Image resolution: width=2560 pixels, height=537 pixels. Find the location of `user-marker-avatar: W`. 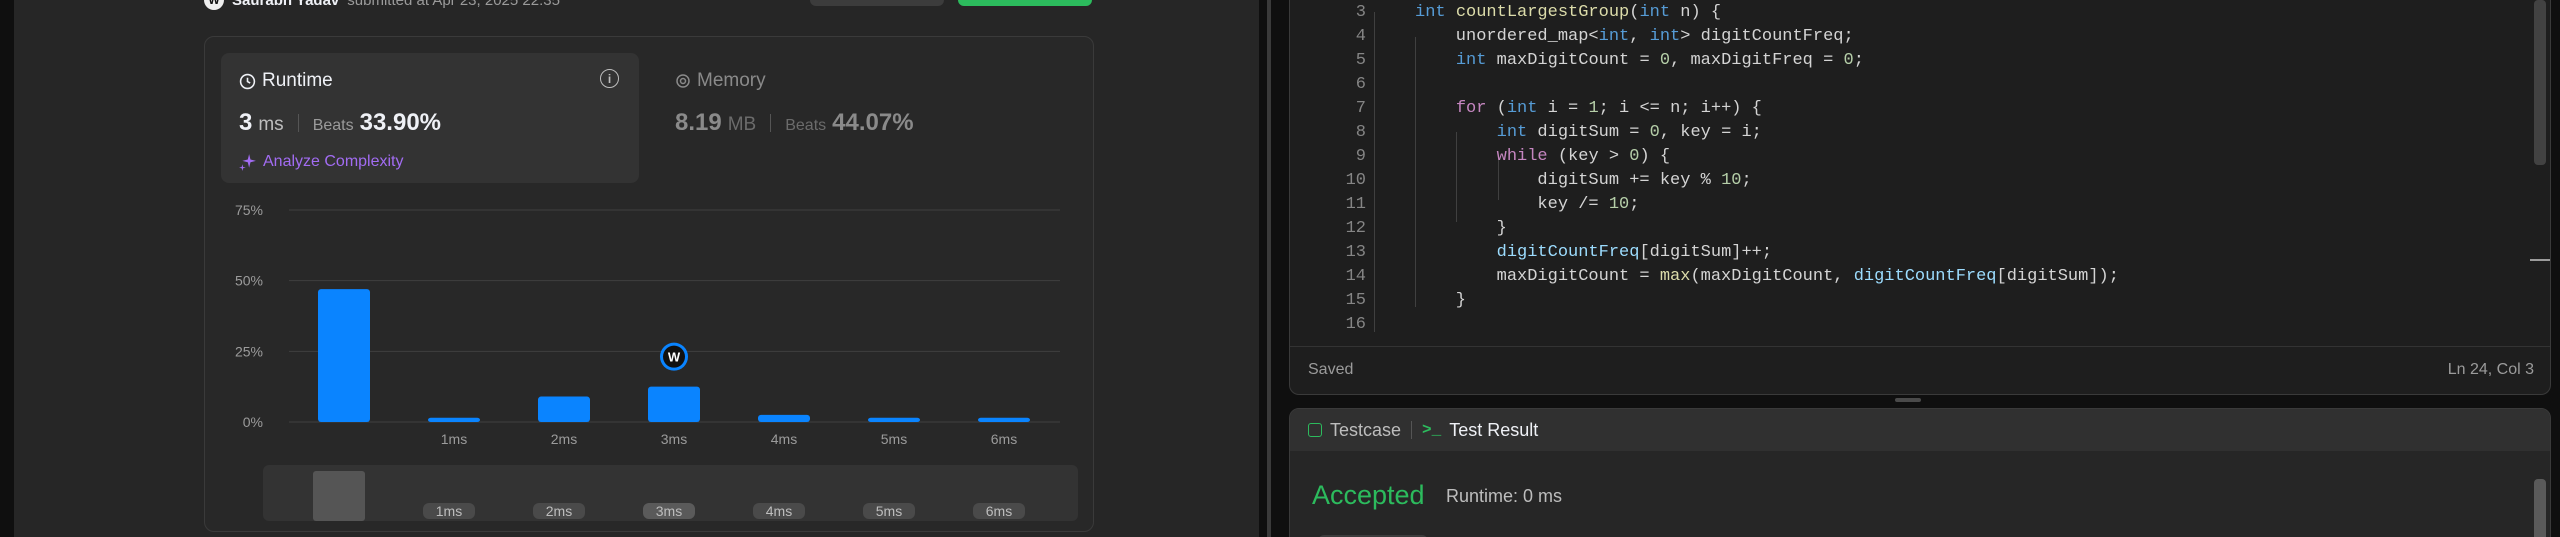

user-marker-avatar: W is located at coordinates (674, 356).